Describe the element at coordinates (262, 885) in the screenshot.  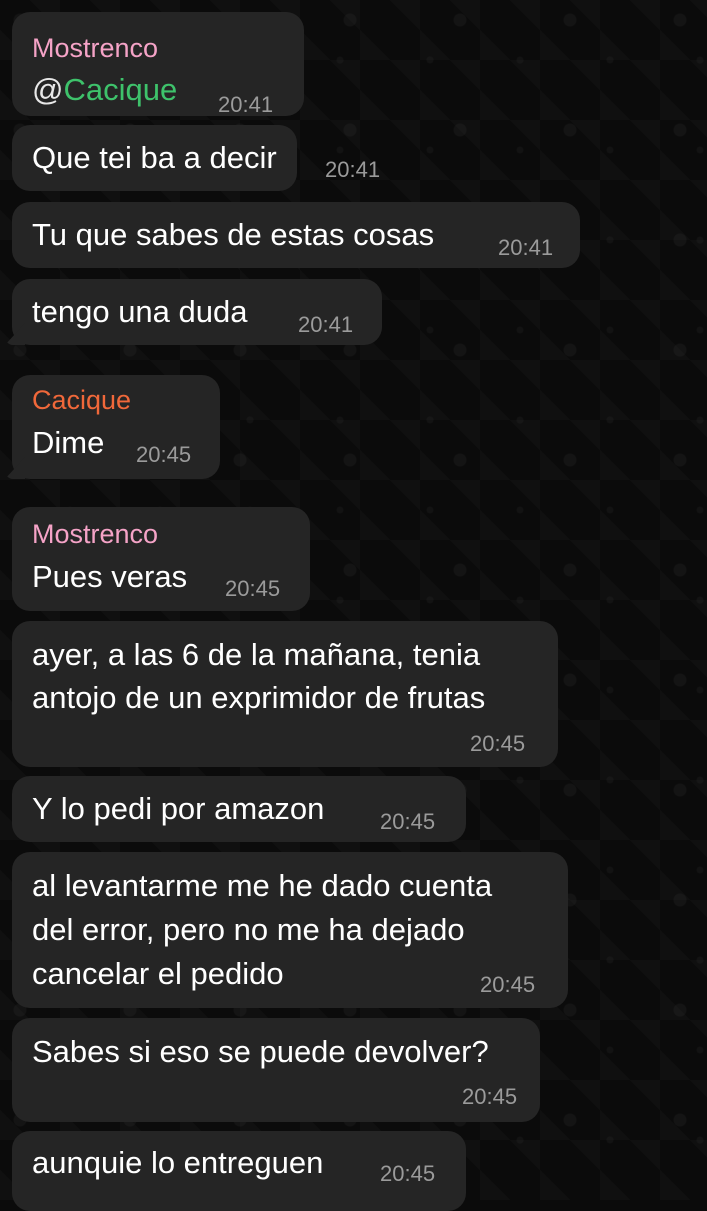
I see `message-text-line: al levantarme me he dado cuenta` at that location.